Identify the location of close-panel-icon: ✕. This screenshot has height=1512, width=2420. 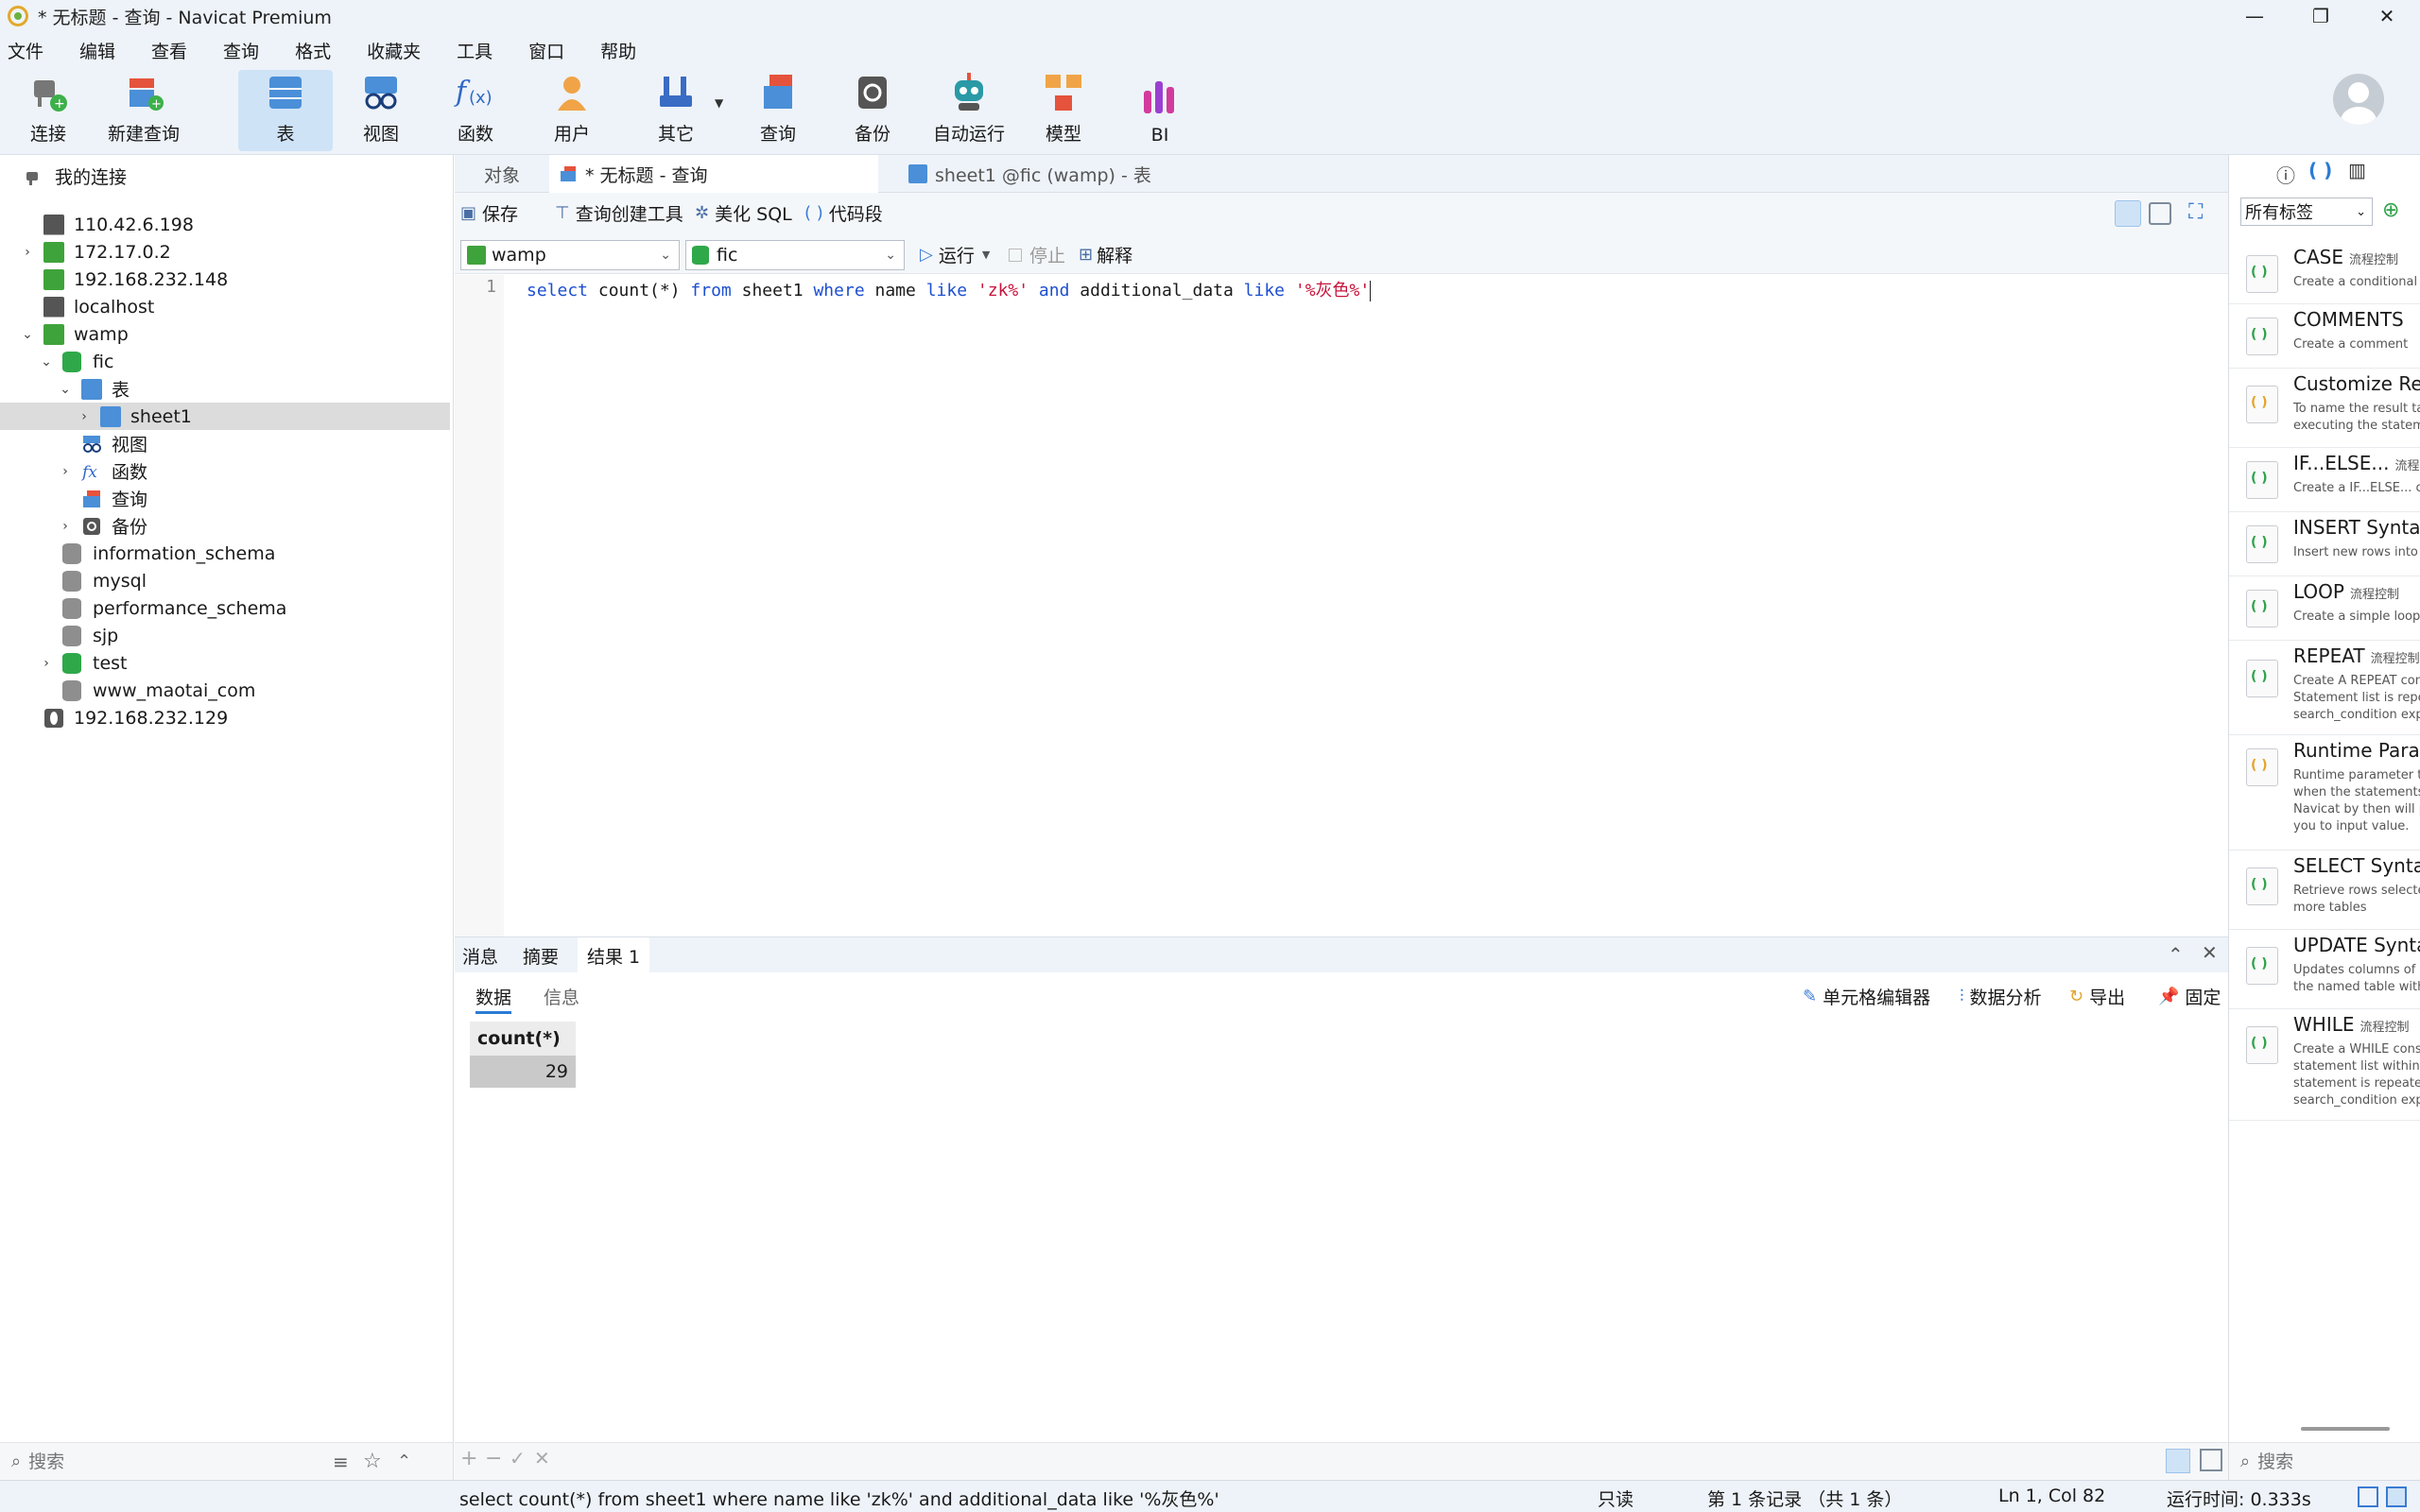
(2210, 952).